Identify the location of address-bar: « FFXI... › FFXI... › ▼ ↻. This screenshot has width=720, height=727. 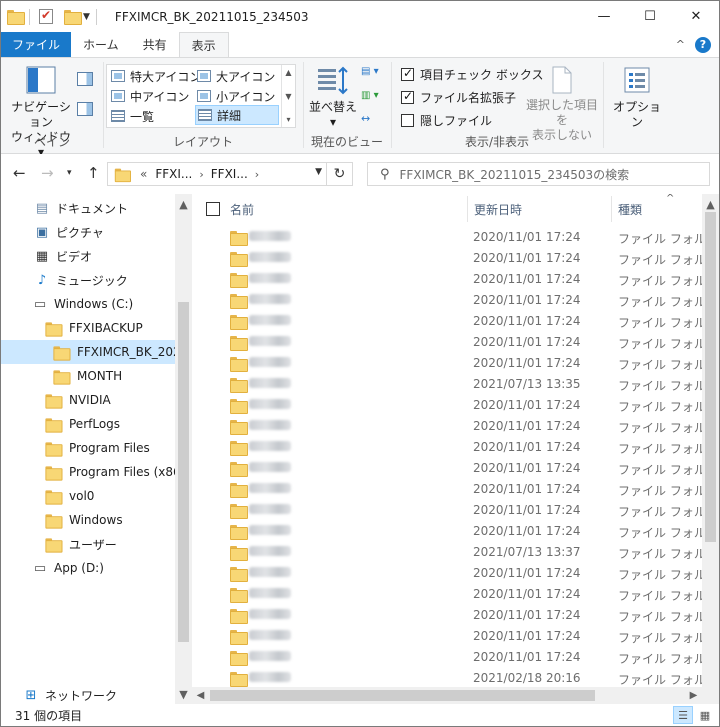
(230, 174).